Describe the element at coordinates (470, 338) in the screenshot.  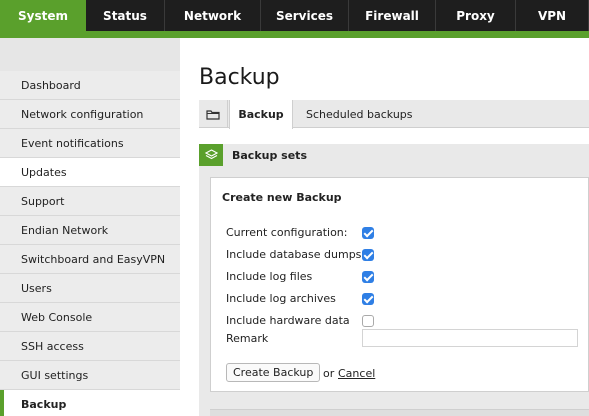
I see `remark-input` at that location.